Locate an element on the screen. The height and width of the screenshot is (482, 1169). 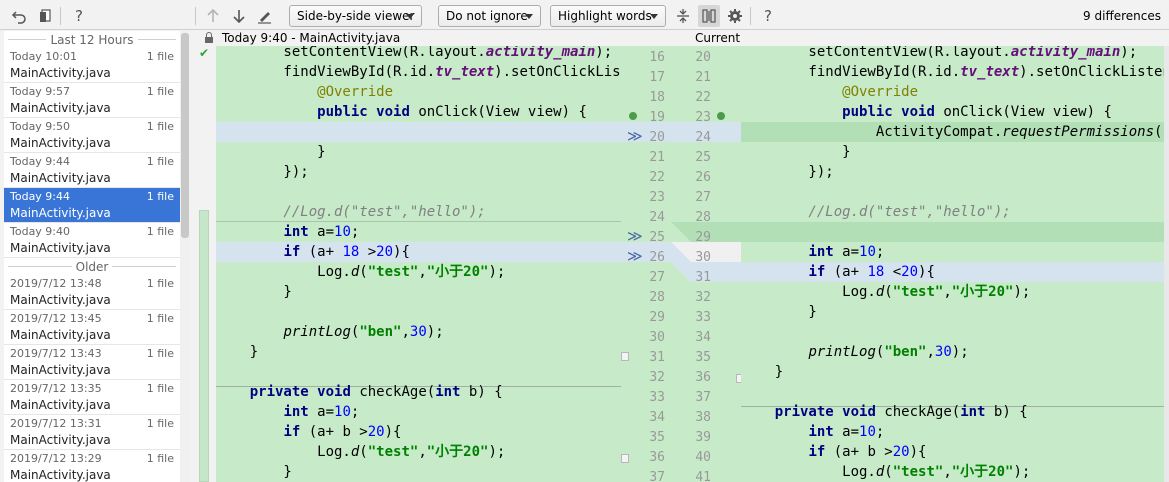
revision-item: 2019/7/12 13:29 MainActivity.java 1 file is located at coordinates (92, 466).